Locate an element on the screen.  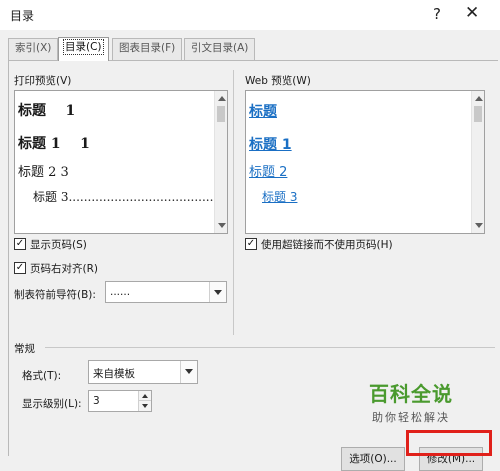
highlight-box is located at coordinates (449, 443).